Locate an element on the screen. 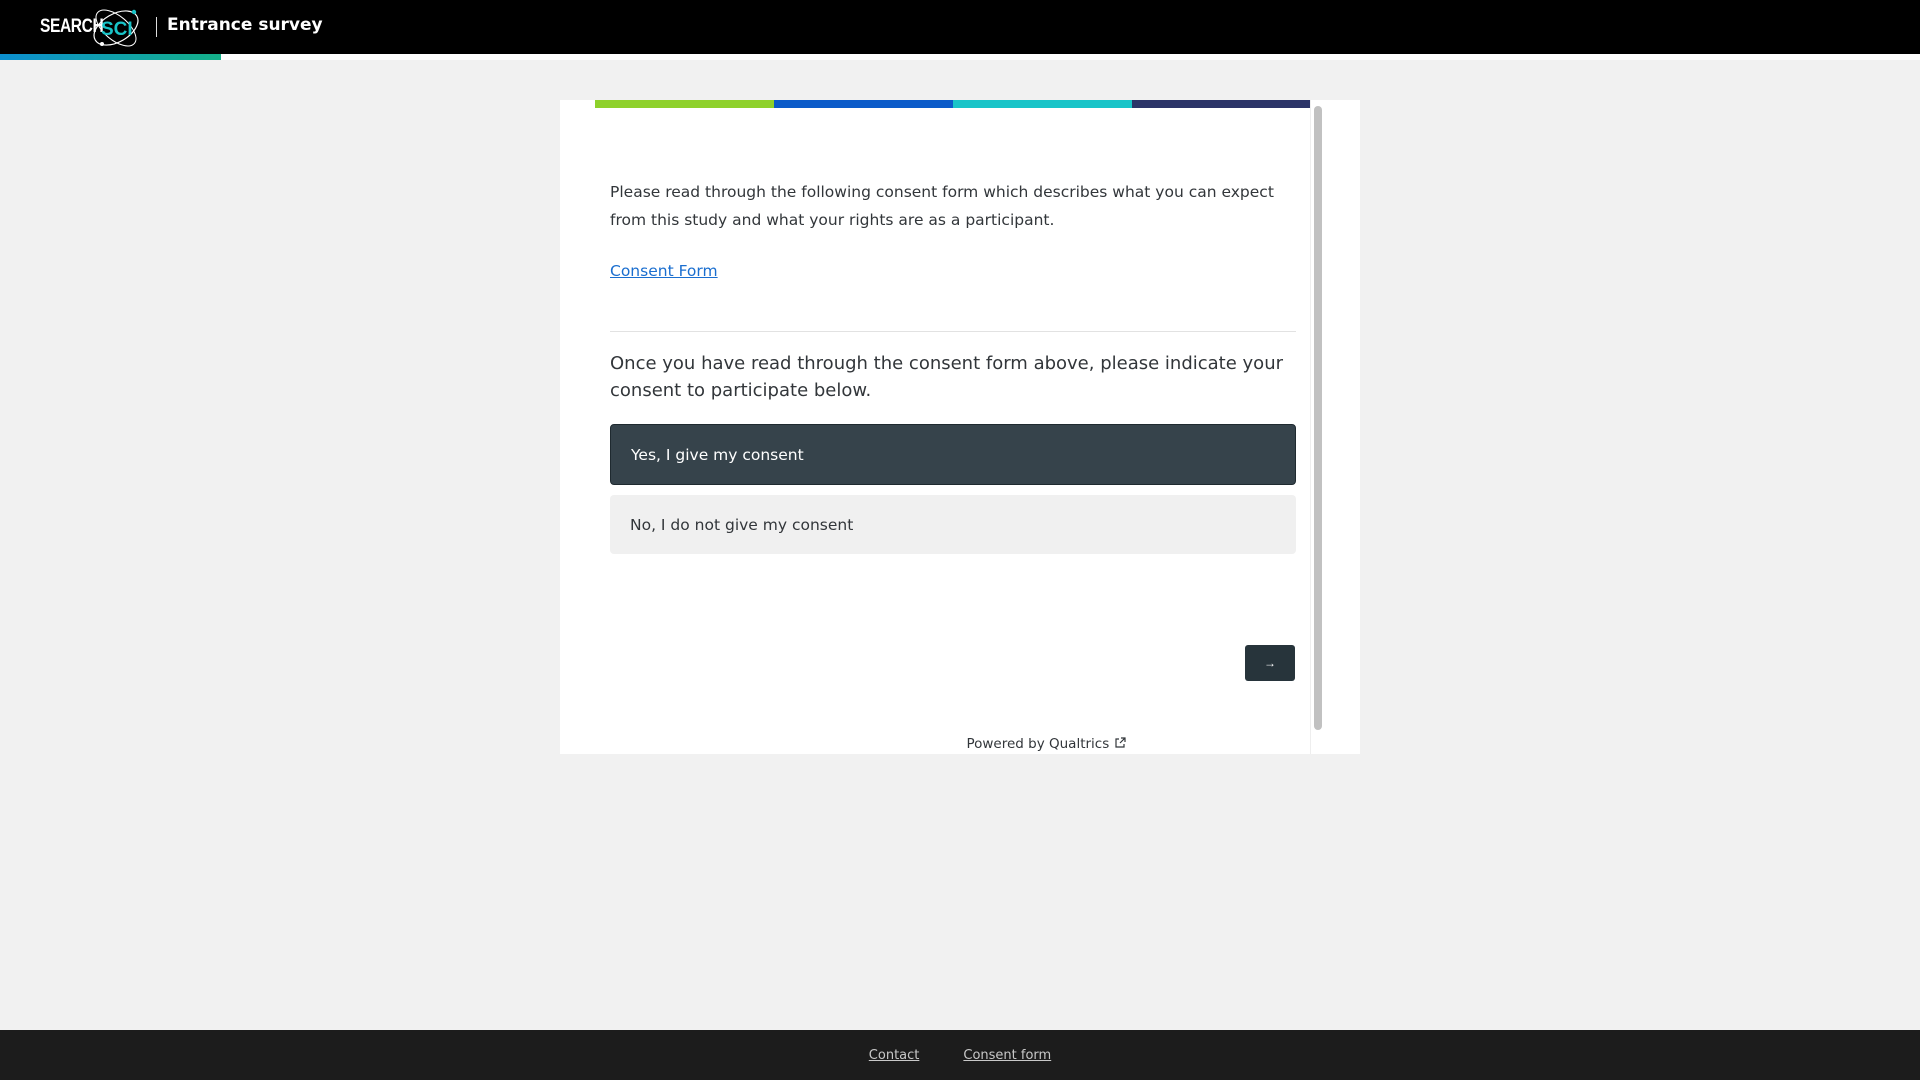 The width and height of the screenshot is (1920, 1080). progress-fill is located at coordinates (110, 57).